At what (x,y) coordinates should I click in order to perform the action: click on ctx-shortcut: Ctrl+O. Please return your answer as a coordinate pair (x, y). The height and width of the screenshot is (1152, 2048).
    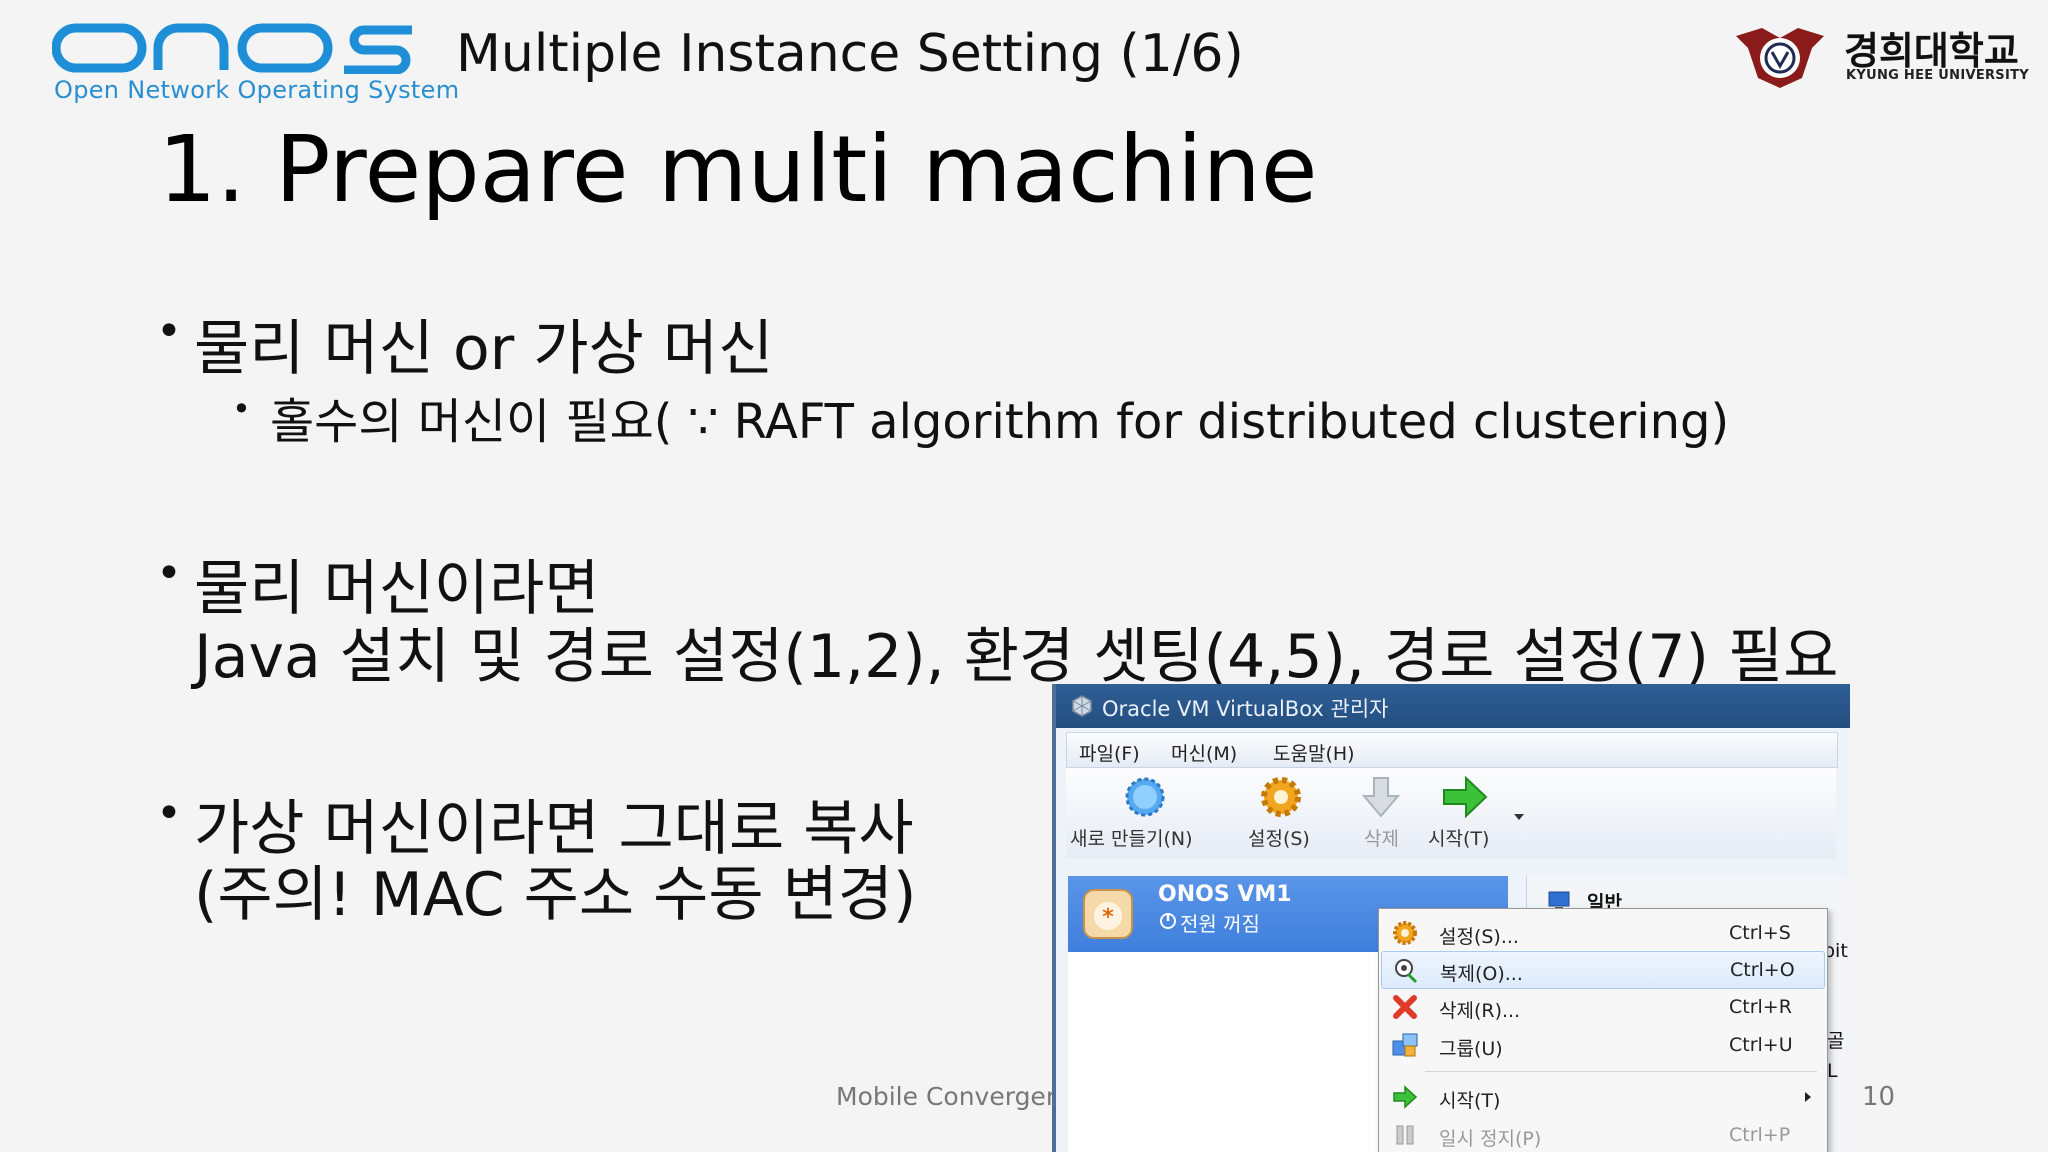
    Looking at the image, I should click on (1762, 970).